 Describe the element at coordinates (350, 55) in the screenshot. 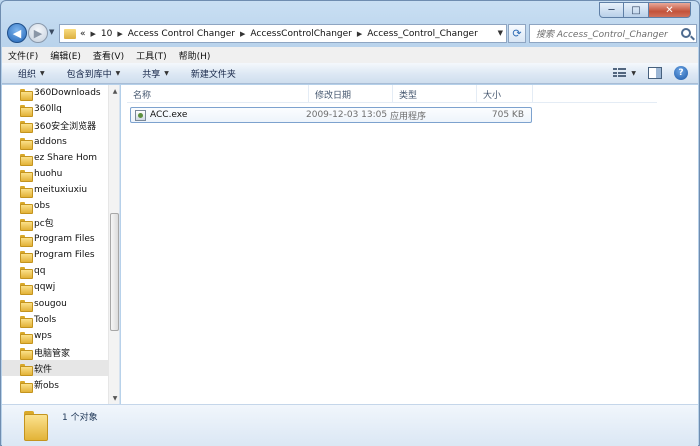

I see `menu-bar: 文件(F) 编辑(E) 查看(V) 工具(T) 帮助(H)` at that location.